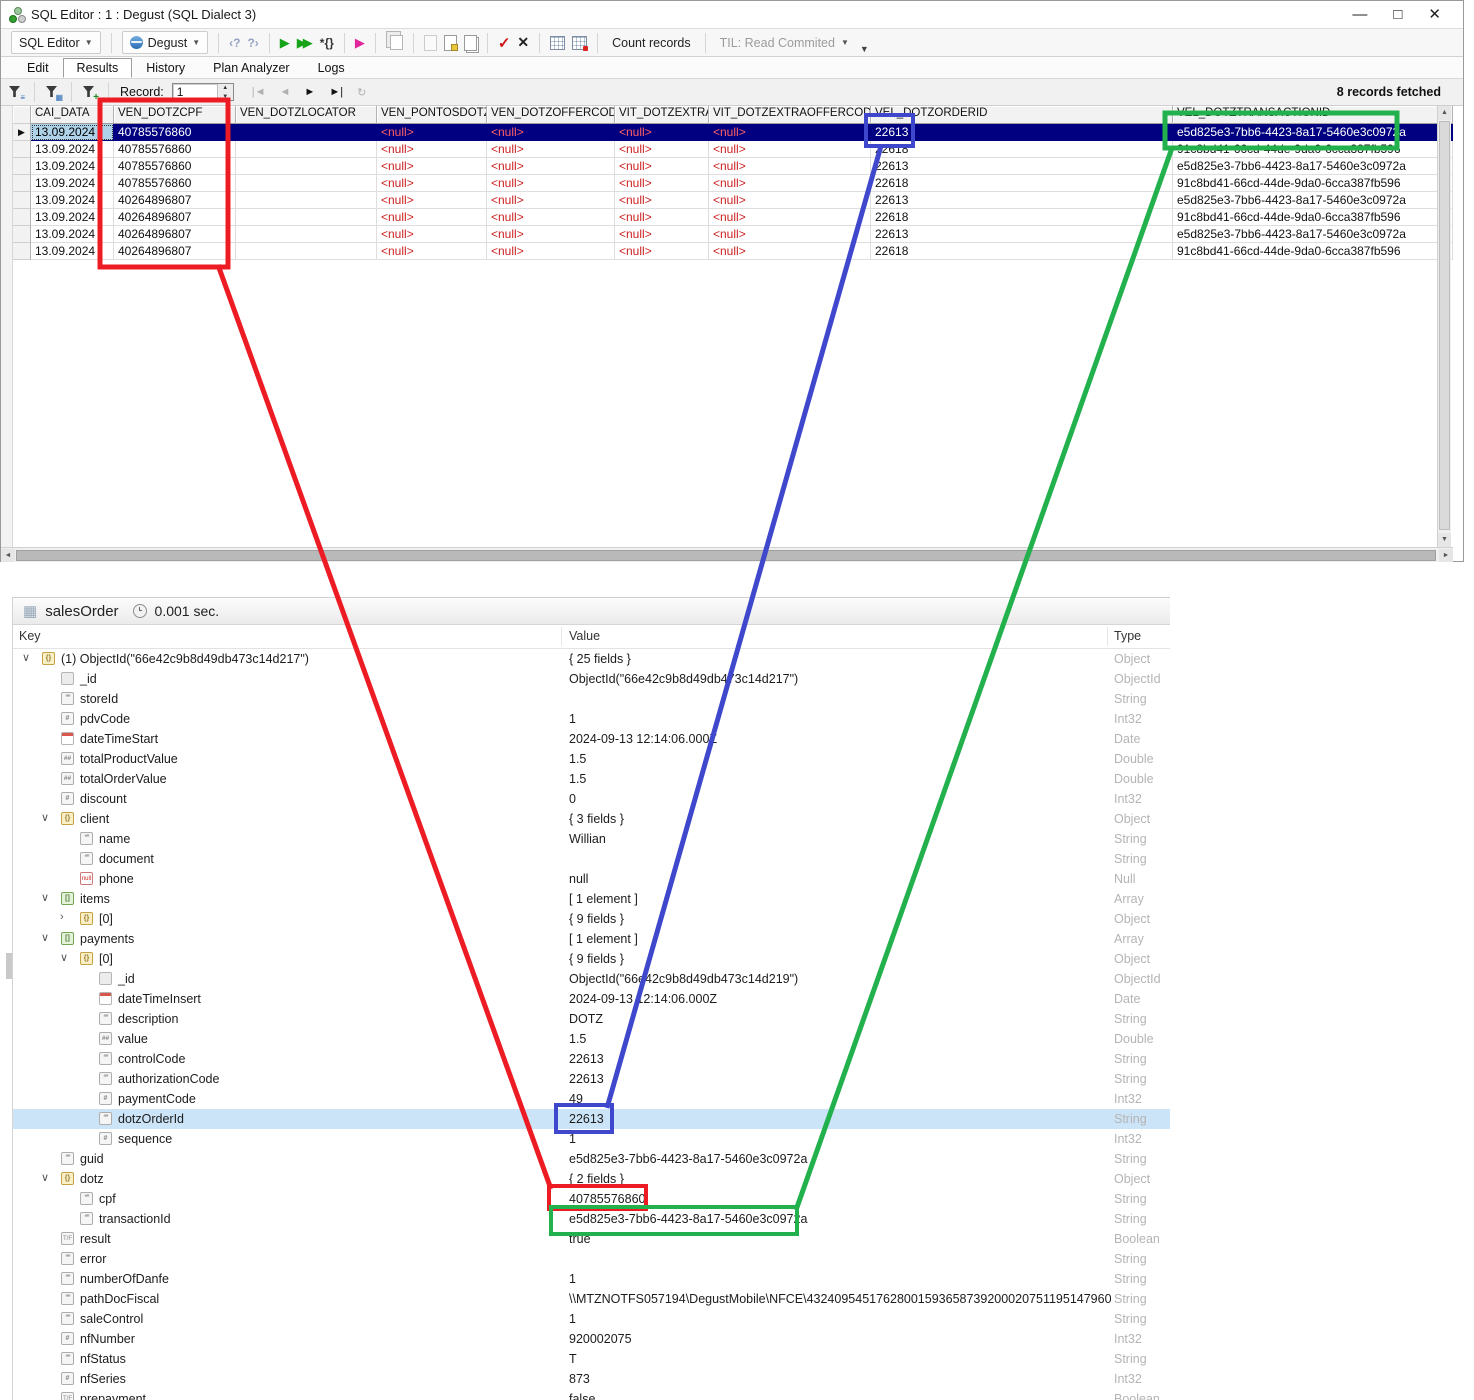  What do you see at coordinates (591, 1119) in the screenshot?
I see `tree-row: “” dotzOrderId 22613 String` at bounding box center [591, 1119].